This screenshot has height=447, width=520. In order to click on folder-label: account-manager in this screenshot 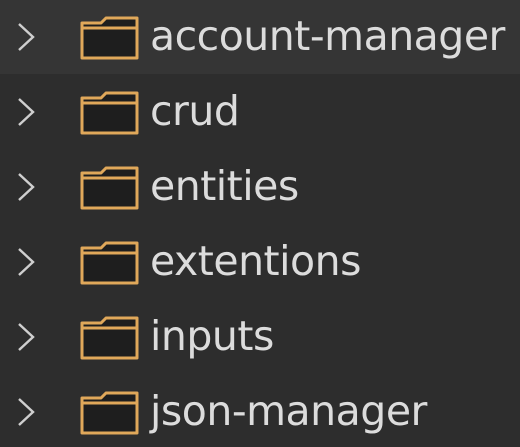, I will do `click(327, 36)`.